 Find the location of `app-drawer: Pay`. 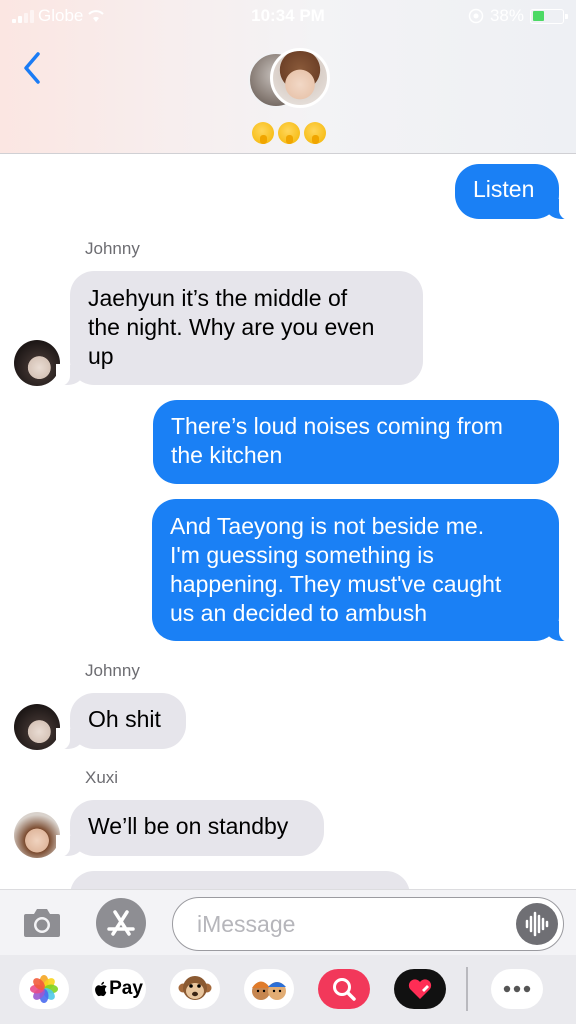

app-drawer: Pay is located at coordinates (288, 989).